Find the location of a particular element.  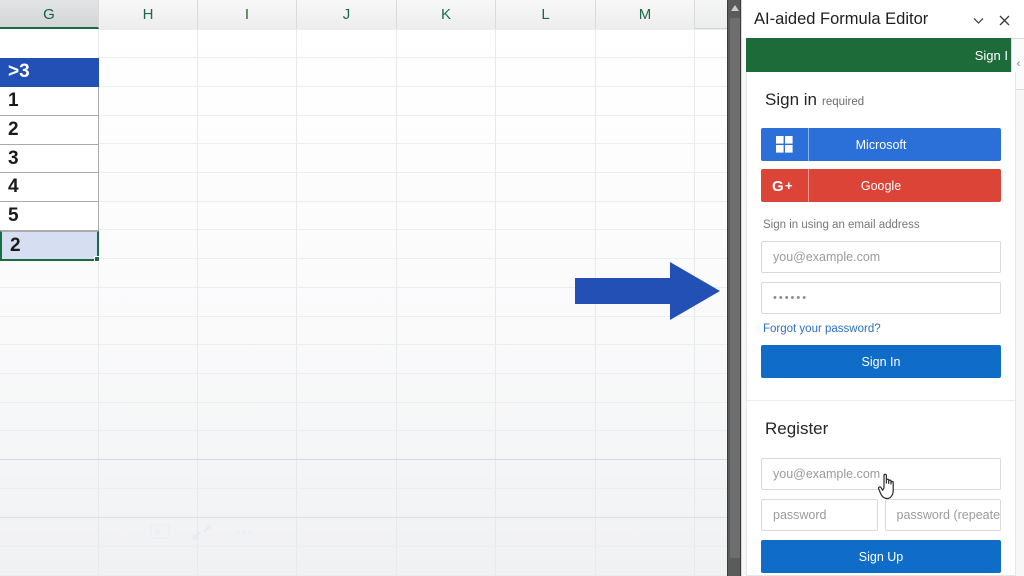

signin-submit-button: Sign In is located at coordinates (881, 361).